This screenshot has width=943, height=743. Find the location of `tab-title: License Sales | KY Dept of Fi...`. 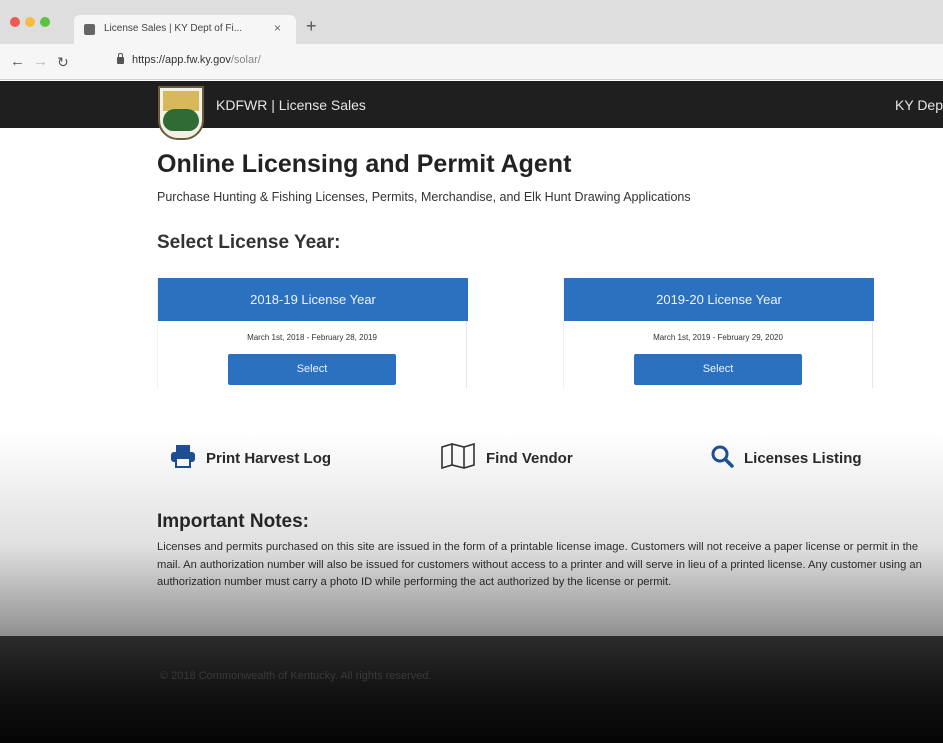

tab-title: License Sales | KY Dept of Fi... is located at coordinates (173, 28).